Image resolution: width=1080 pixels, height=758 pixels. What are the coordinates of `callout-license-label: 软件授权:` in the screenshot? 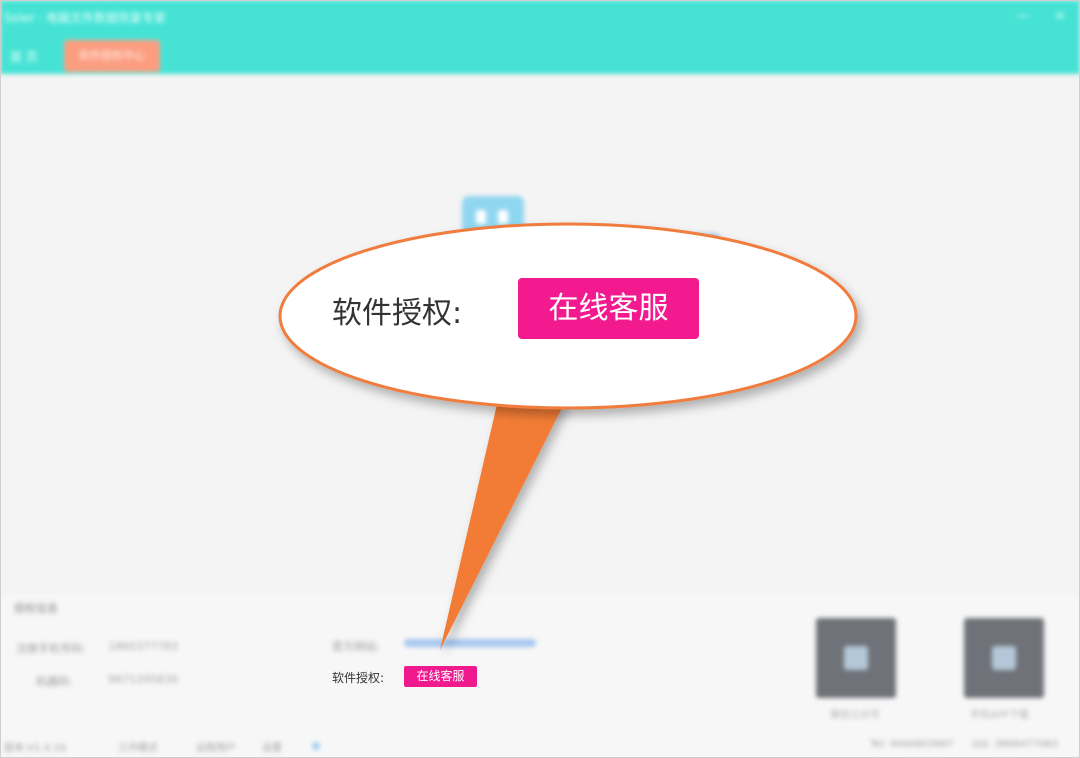 It's located at (397, 313).